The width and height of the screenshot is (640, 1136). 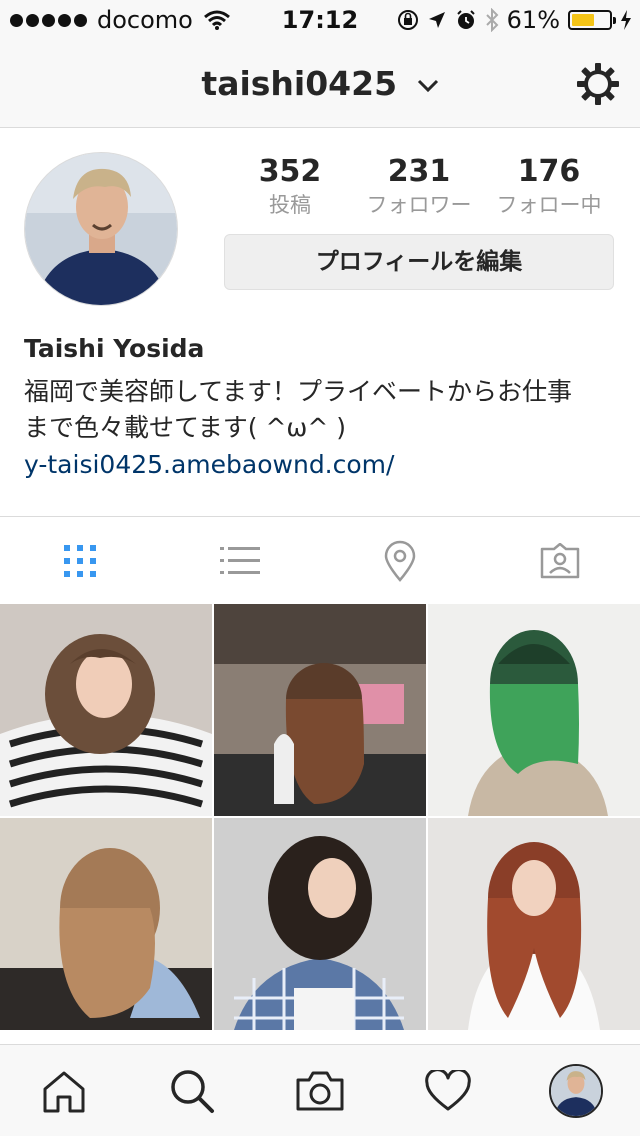 I want to click on username-switcher: taishi0425, so click(x=320, y=83).